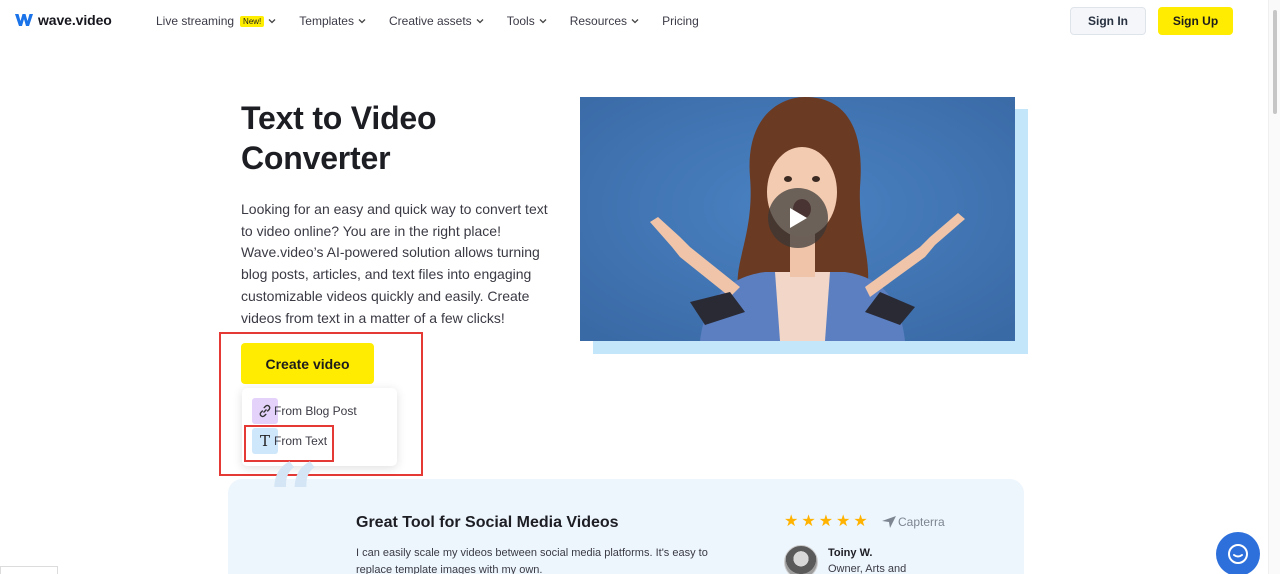 The height and width of the screenshot is (574, 1280). I want to click on new-badge: New!, so click(252, 21).